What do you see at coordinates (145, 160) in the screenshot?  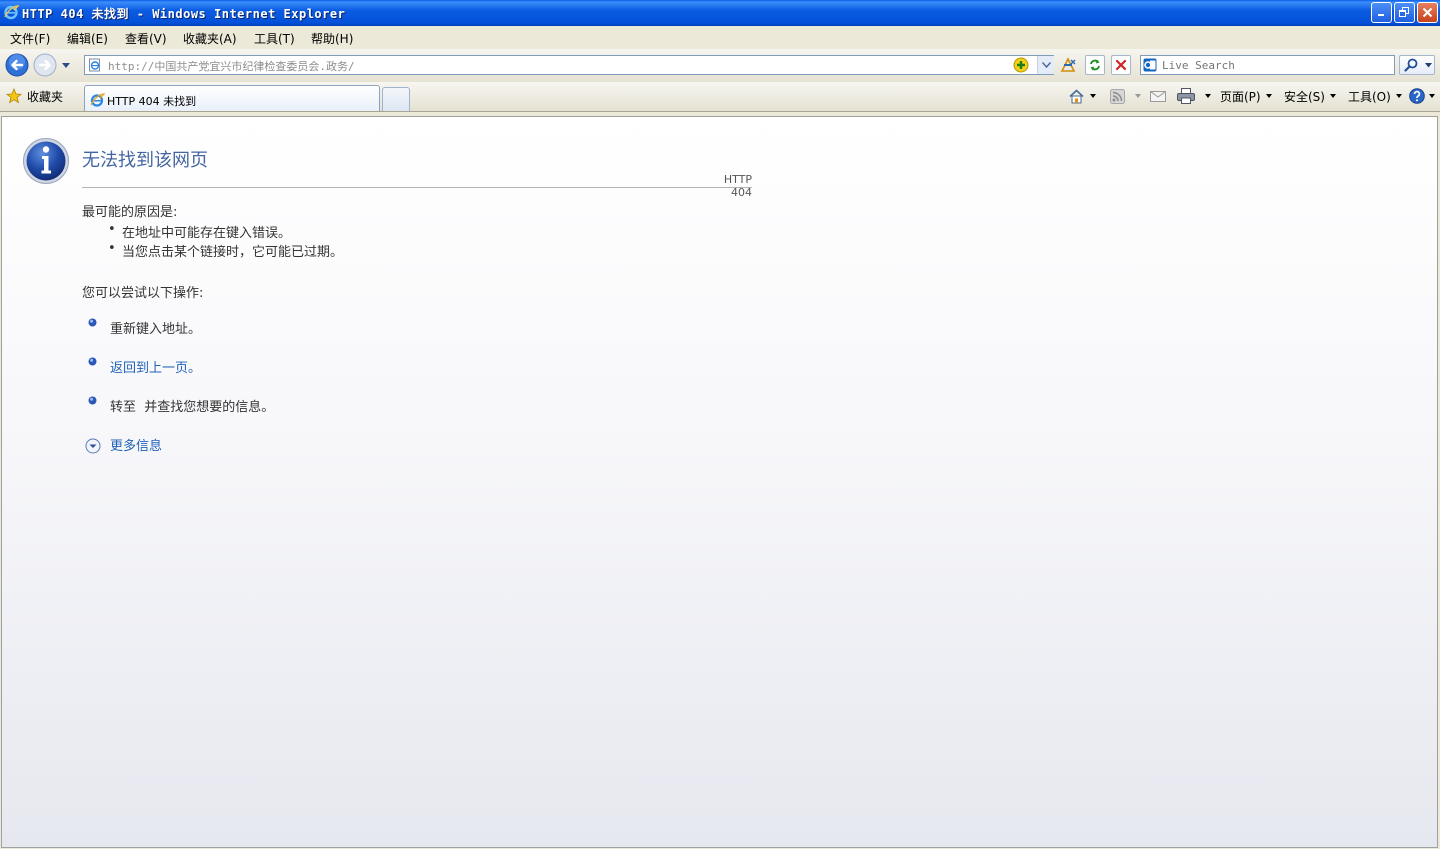 I see `error-title: 无法找到该网页` at bounding box center [145, 160].